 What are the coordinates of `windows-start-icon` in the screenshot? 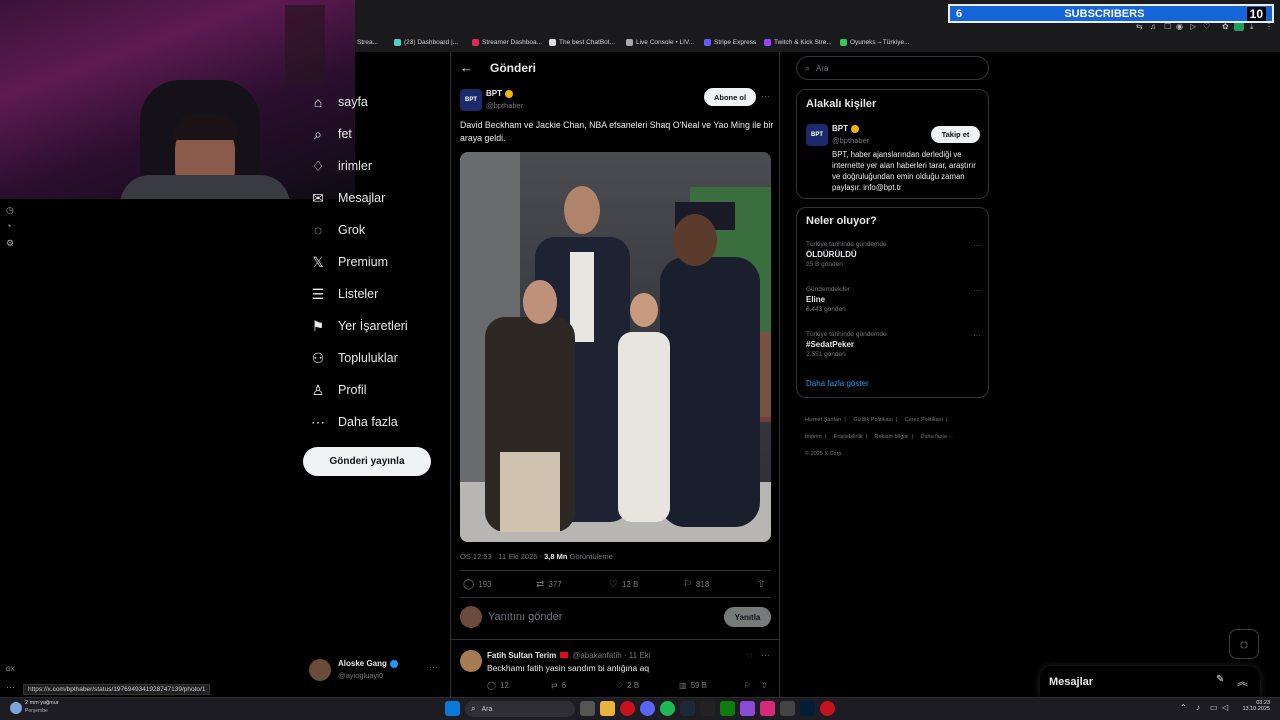 It's located at (452, 708).